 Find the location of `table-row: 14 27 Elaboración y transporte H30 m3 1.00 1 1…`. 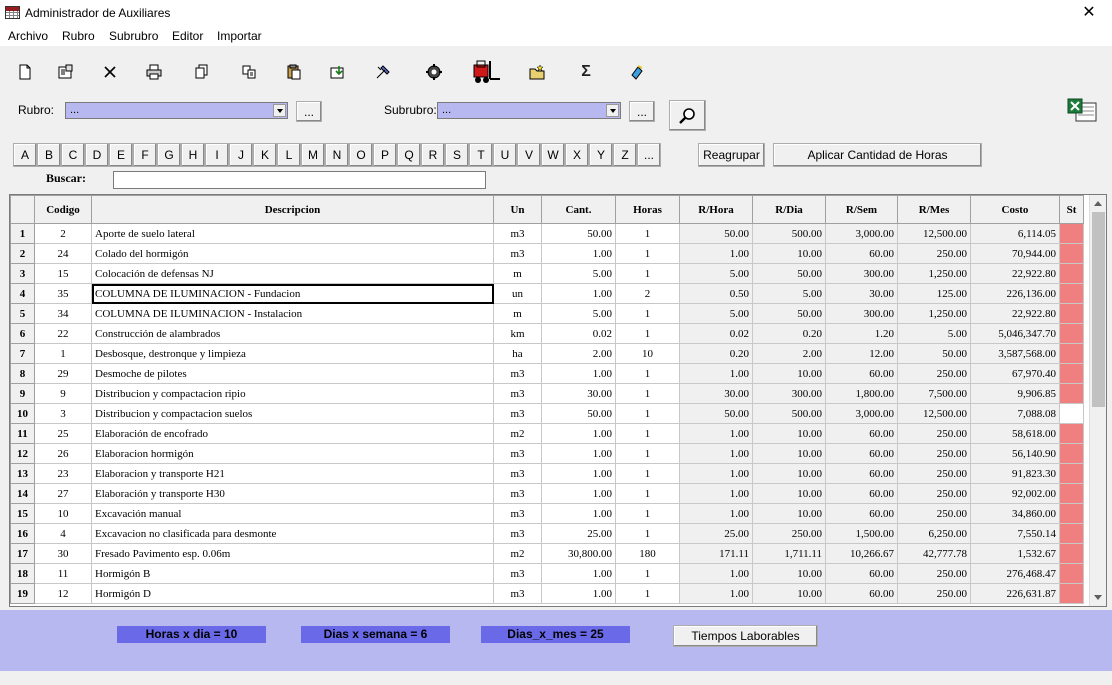

table-row: 14 27 Elaboración y transporte H30 m3 1.00 1 1… is located at coordinates (547, 493).